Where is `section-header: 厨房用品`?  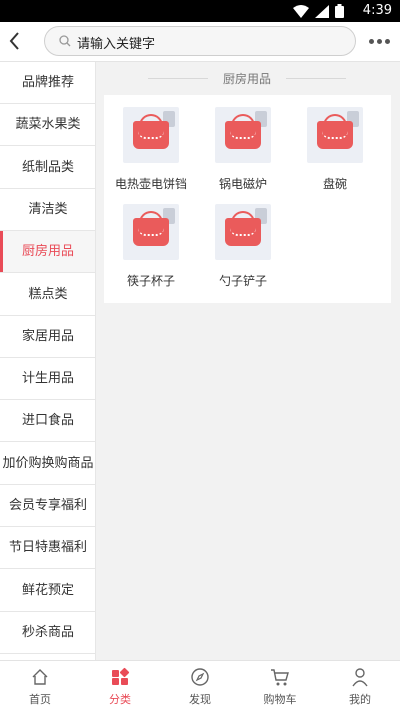
section-header: 厨房用品 is located at coordinates (247, 78).